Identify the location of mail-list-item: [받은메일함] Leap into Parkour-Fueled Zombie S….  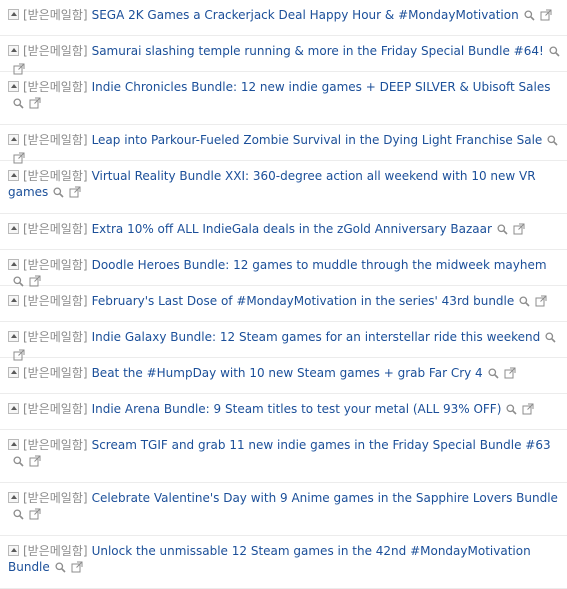
(283, 144).